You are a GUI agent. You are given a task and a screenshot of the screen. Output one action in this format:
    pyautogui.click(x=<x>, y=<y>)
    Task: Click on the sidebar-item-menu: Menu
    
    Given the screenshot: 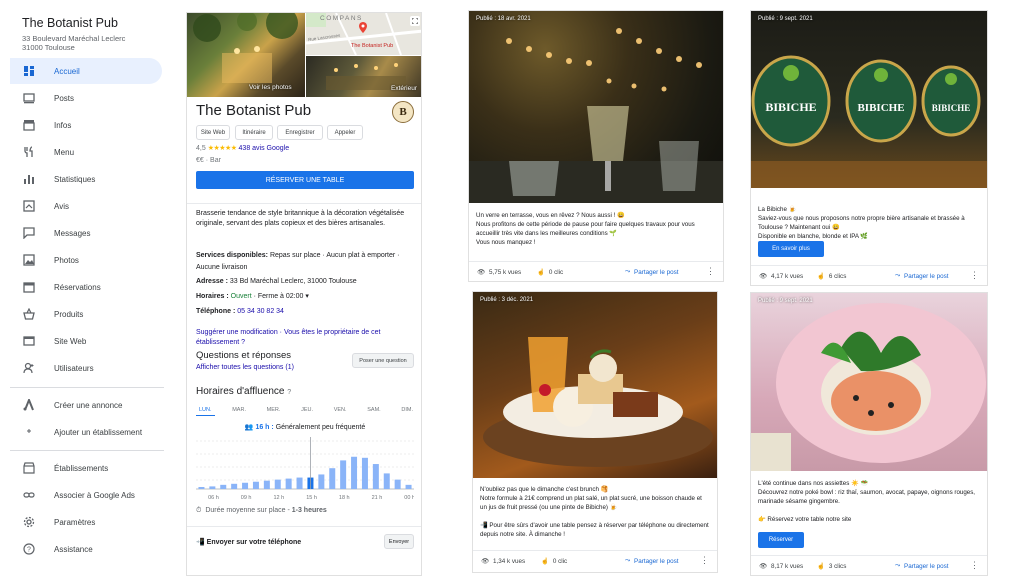 What is the action you would take?
    pyautogui.click(x=86, y=152)
    